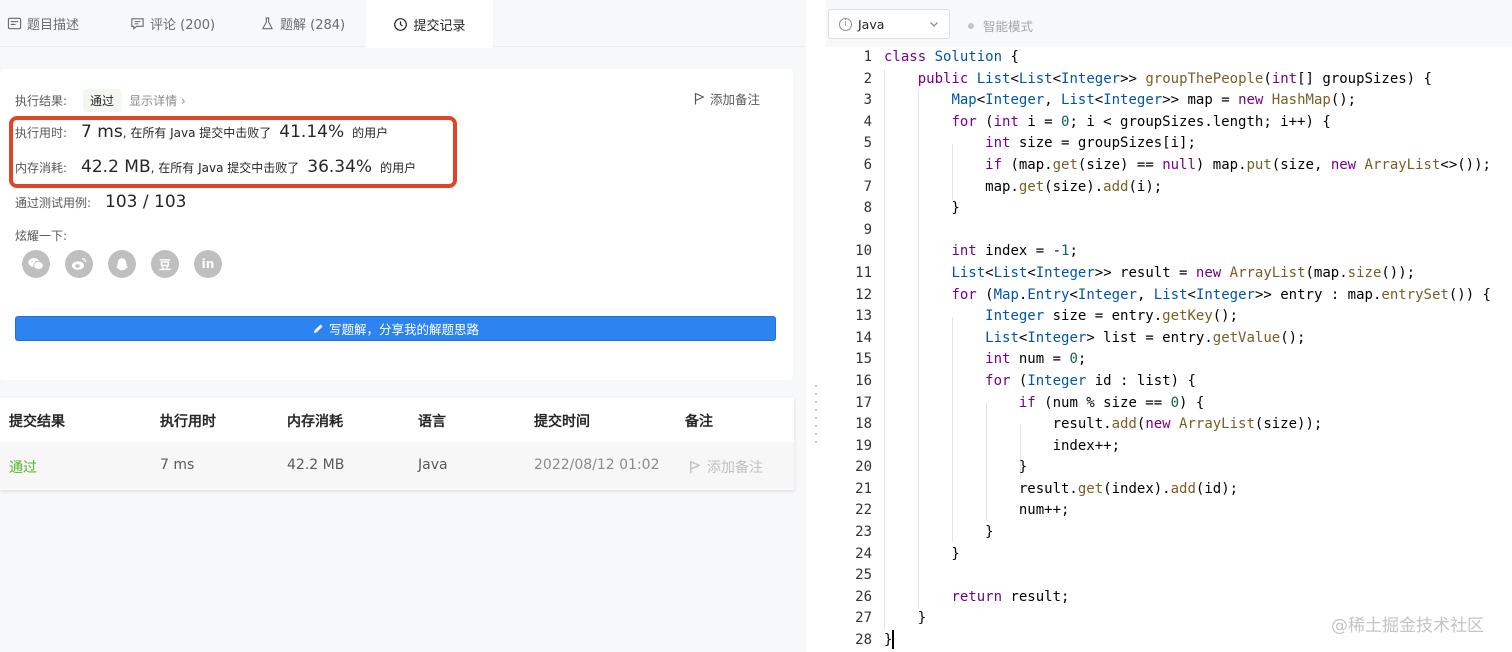 The image size is (1512, 652). Describe the element at coordinates (863, 445) in the screenshot. I see `line-number: 19` at that location.